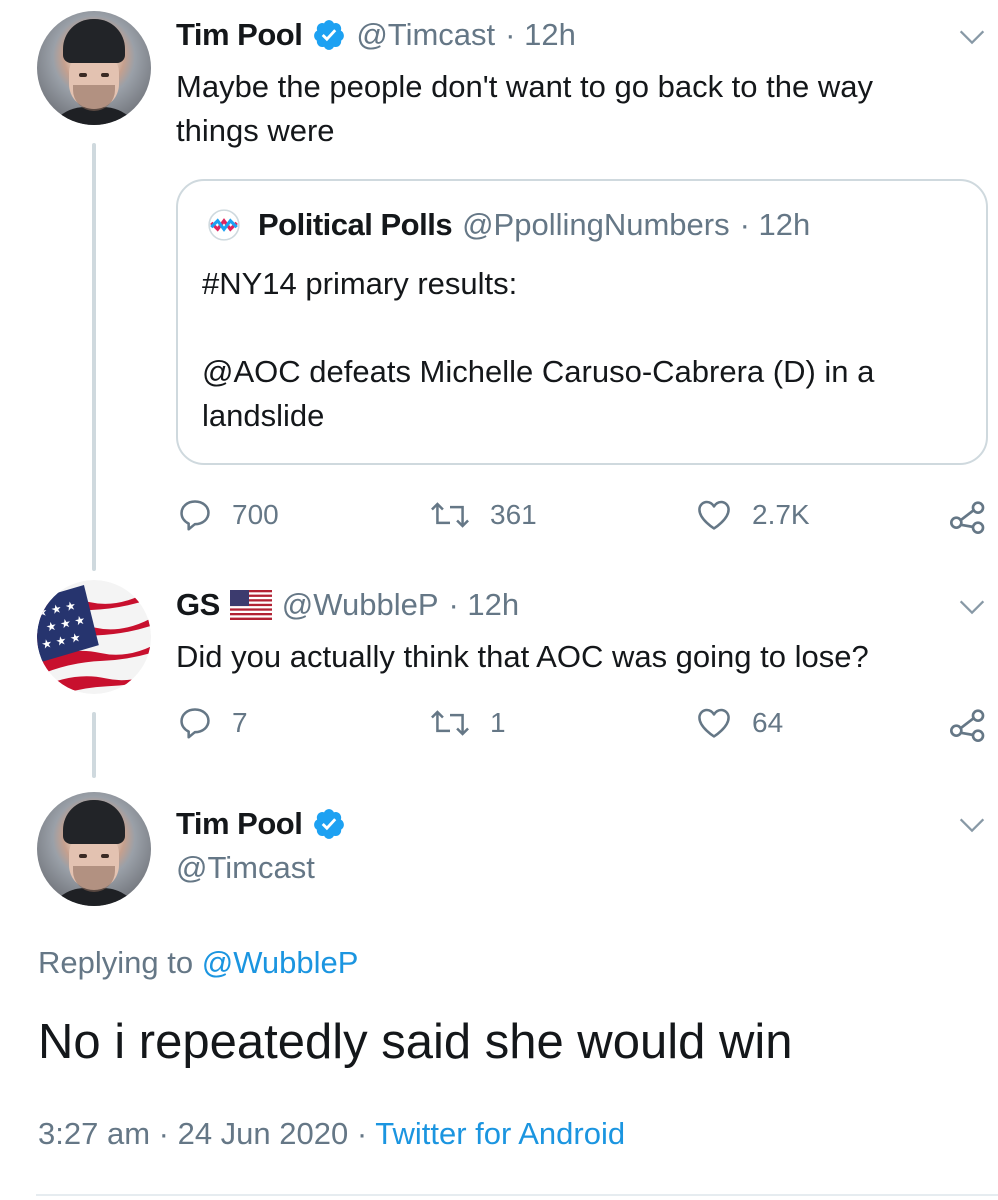 This screenshot has height=1200, width=998. I want to click on political-polls-logo-icon, so click(224, 225).